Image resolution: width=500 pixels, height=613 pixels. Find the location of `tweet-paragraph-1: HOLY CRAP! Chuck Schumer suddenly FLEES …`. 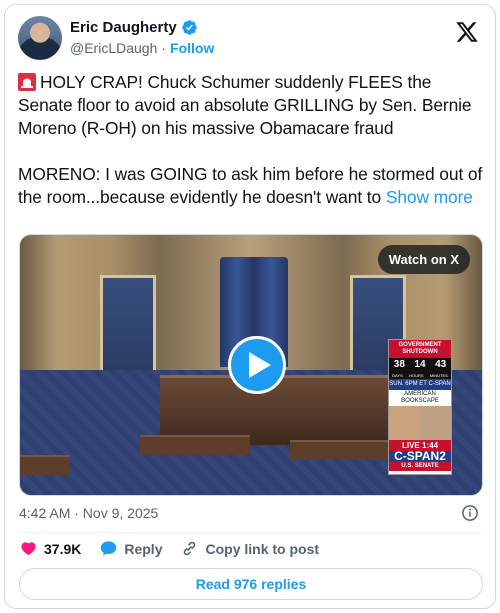

tweet-paragraph-1: HOLY CRAP! Chuck Schumer suddenly FLEES … is located at coordinates (253, 105).